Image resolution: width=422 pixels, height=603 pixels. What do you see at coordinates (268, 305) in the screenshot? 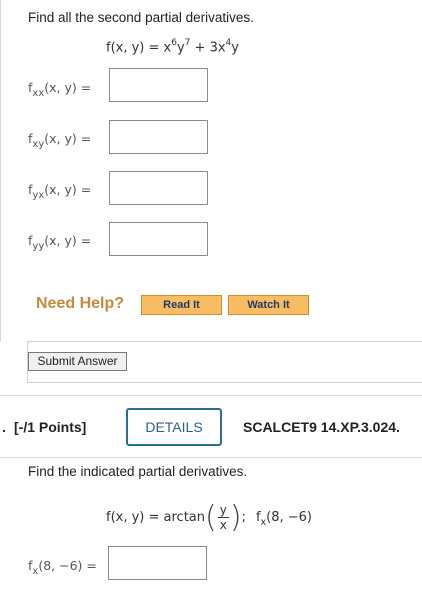
I see `watch-it-button: Watch It` at bounding box center [268, 305].